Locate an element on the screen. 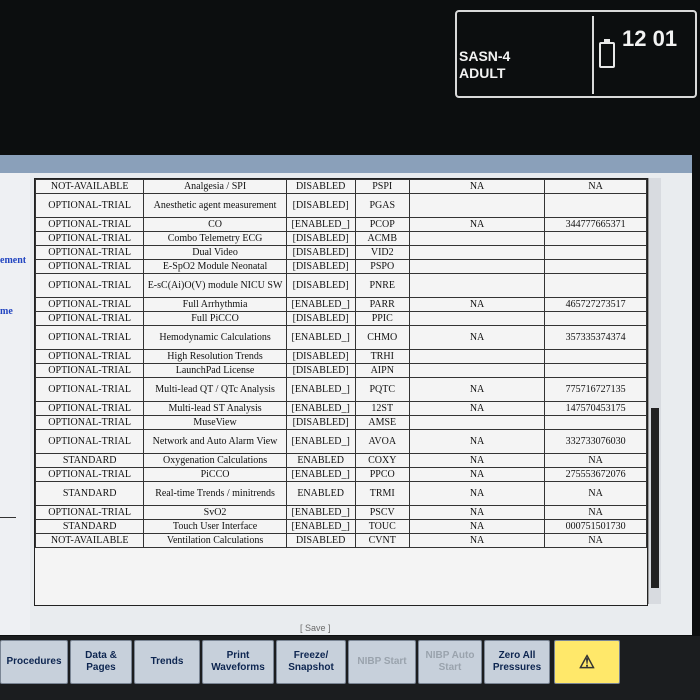 The height and width of the screenshot is (700, 700). cell-code: VID2 is located at coordinates (382, 252).